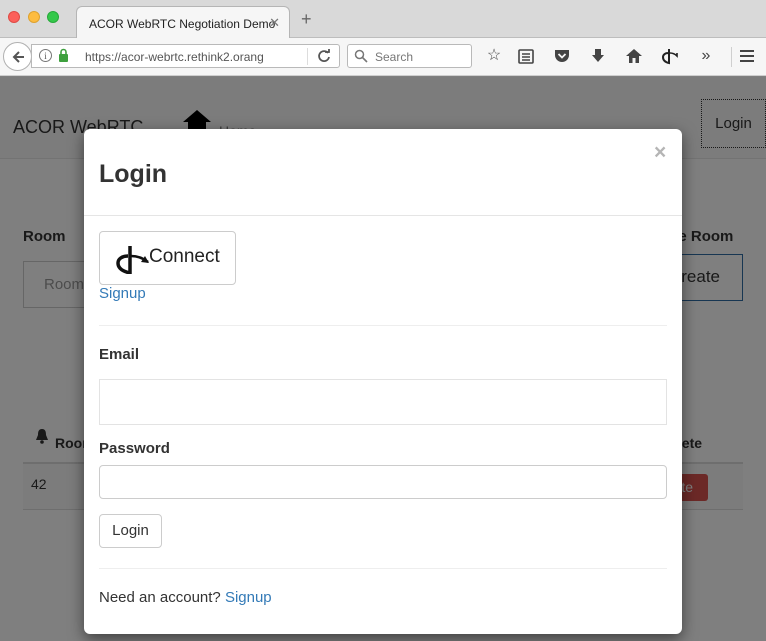 The width and height of the screenshot is (766, 641). Describe the element at coordinates (383, 215) in the screenshot. I see `modal-header-divider` at that location.